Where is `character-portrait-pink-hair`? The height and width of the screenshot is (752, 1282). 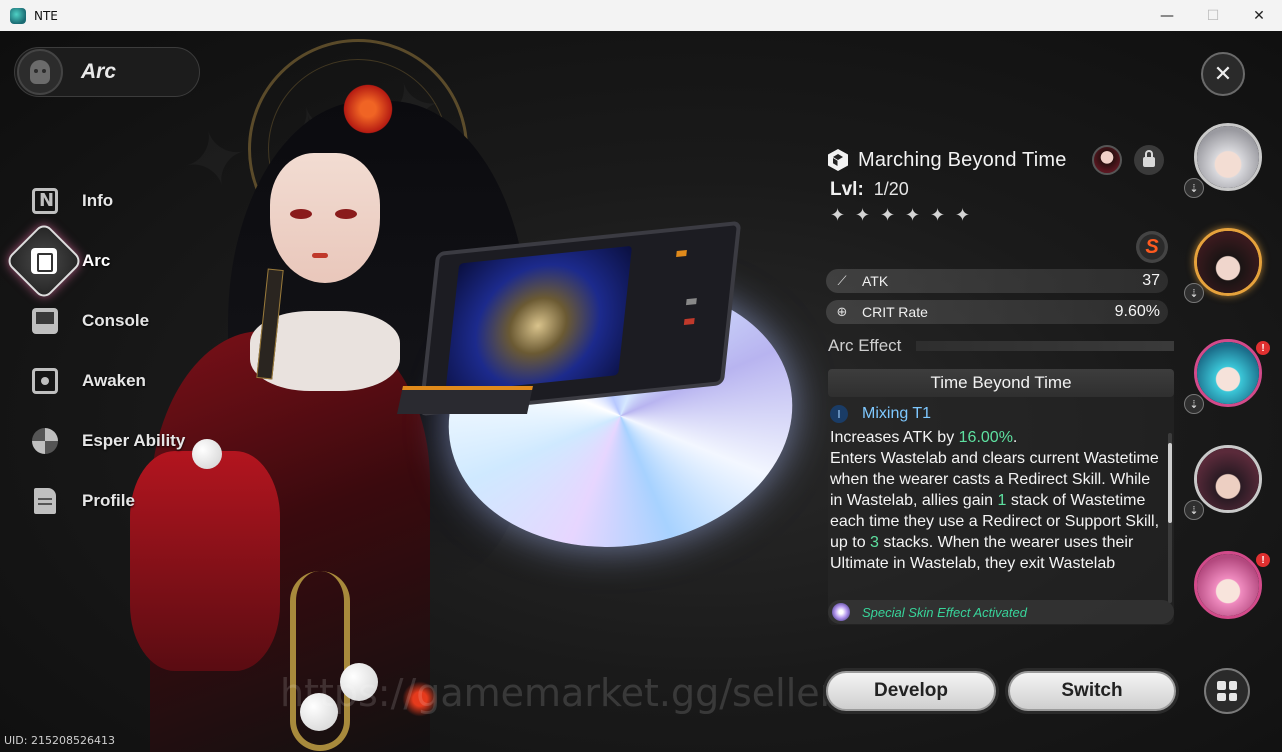 character-portrait-pink-hair is located at coordinates (1228, 585).